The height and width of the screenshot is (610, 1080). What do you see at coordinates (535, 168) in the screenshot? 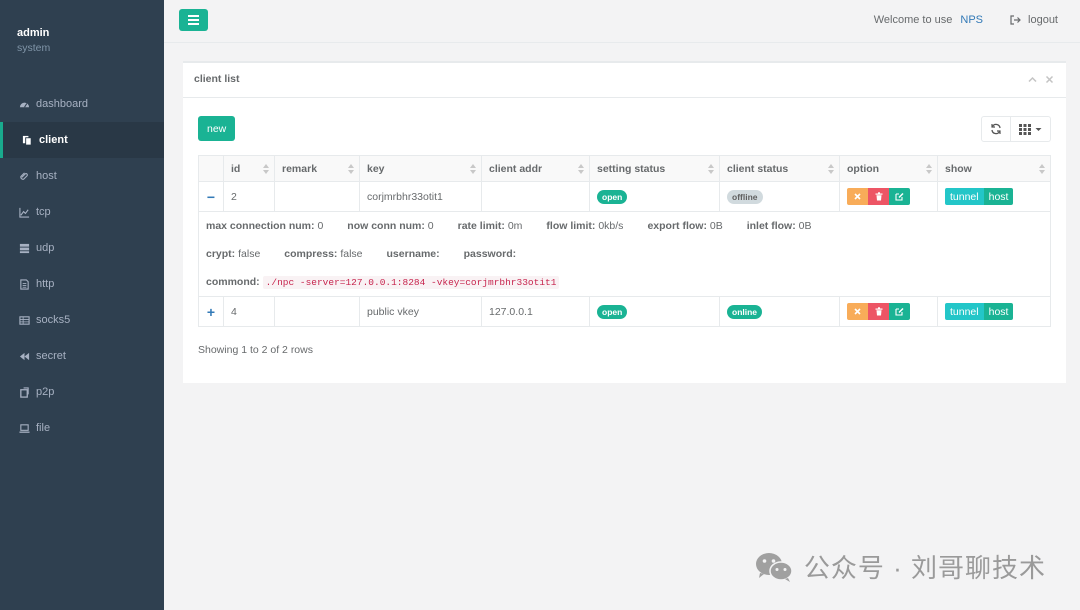
I see `column-header-client-addr: client addr` at bounding box center [535, 168].